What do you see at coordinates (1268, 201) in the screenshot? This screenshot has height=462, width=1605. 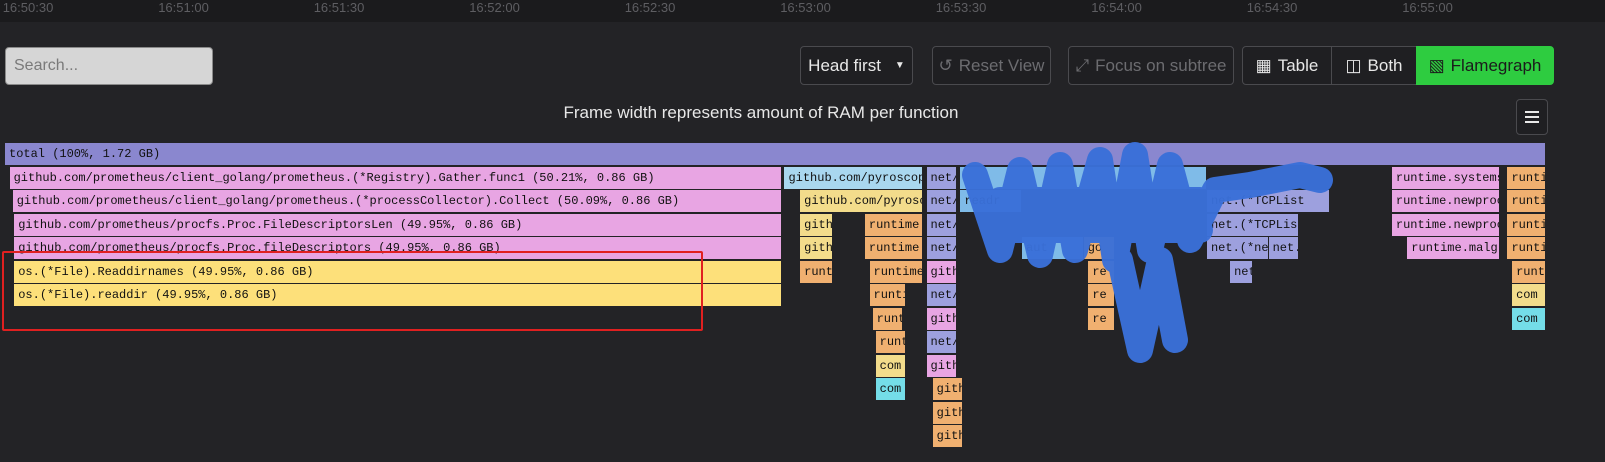 I see `flamegraph-frame: net.(*TCPList` at bounding box center [1268, 201].